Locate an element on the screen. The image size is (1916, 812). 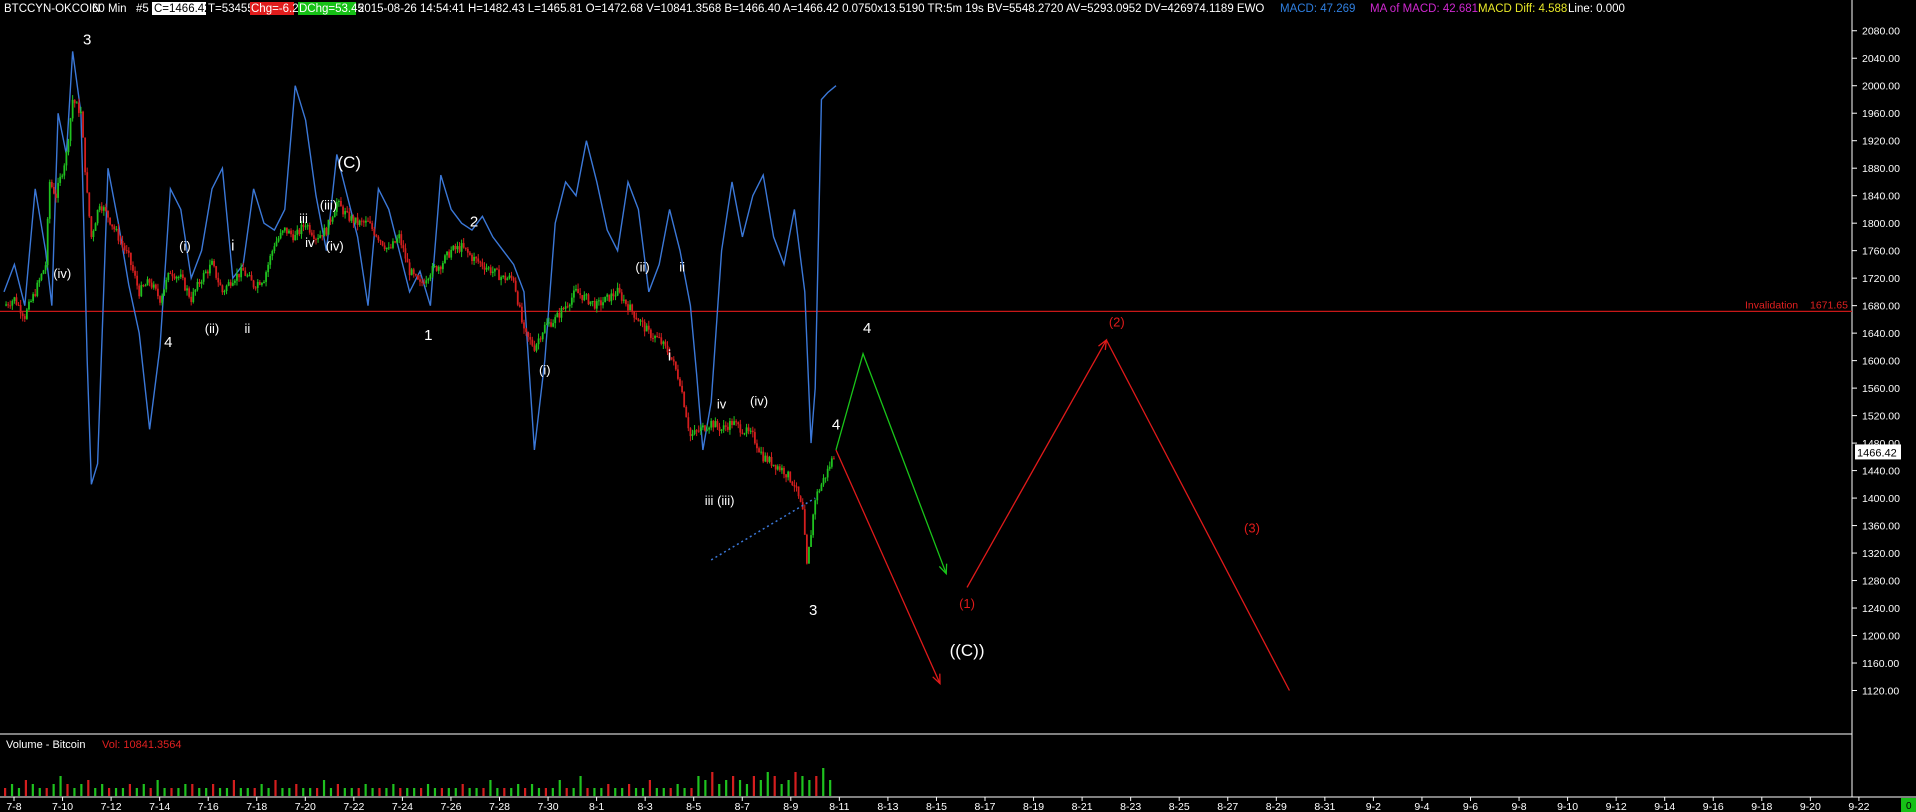
wave-label: iv is located at coordinates (310, 242).